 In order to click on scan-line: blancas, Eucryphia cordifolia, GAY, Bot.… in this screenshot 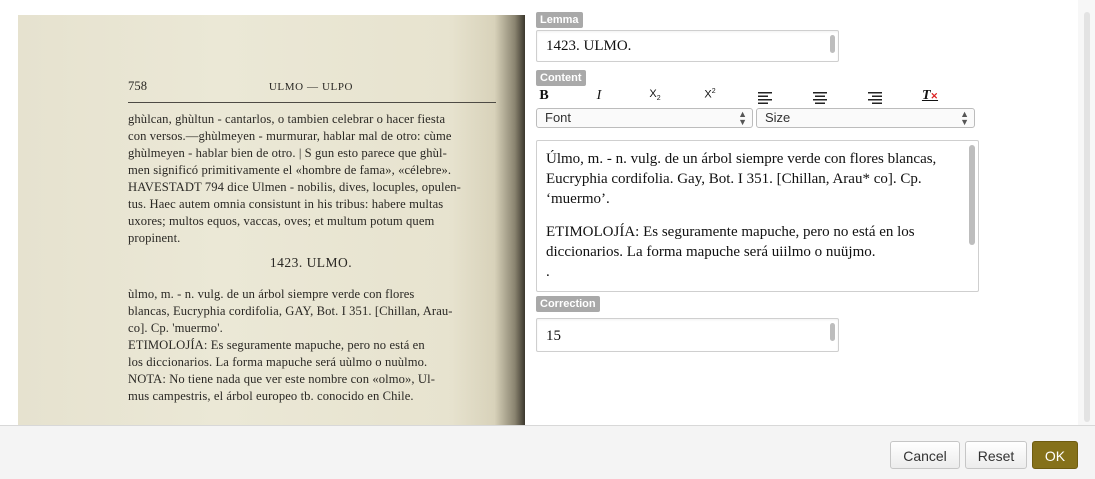, I will do `click(290, 311)`.